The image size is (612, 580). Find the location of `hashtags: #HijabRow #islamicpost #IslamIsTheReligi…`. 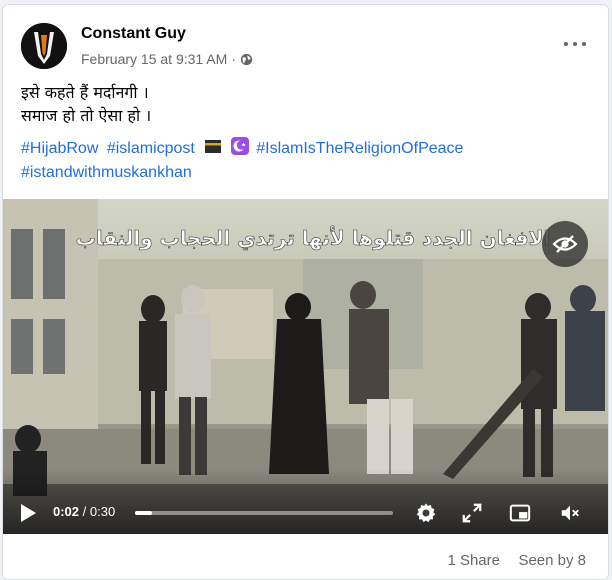

hashtags: #HijabRow #islamicpost #IslamIsTheReligi… is located at coordinates (304, 161).